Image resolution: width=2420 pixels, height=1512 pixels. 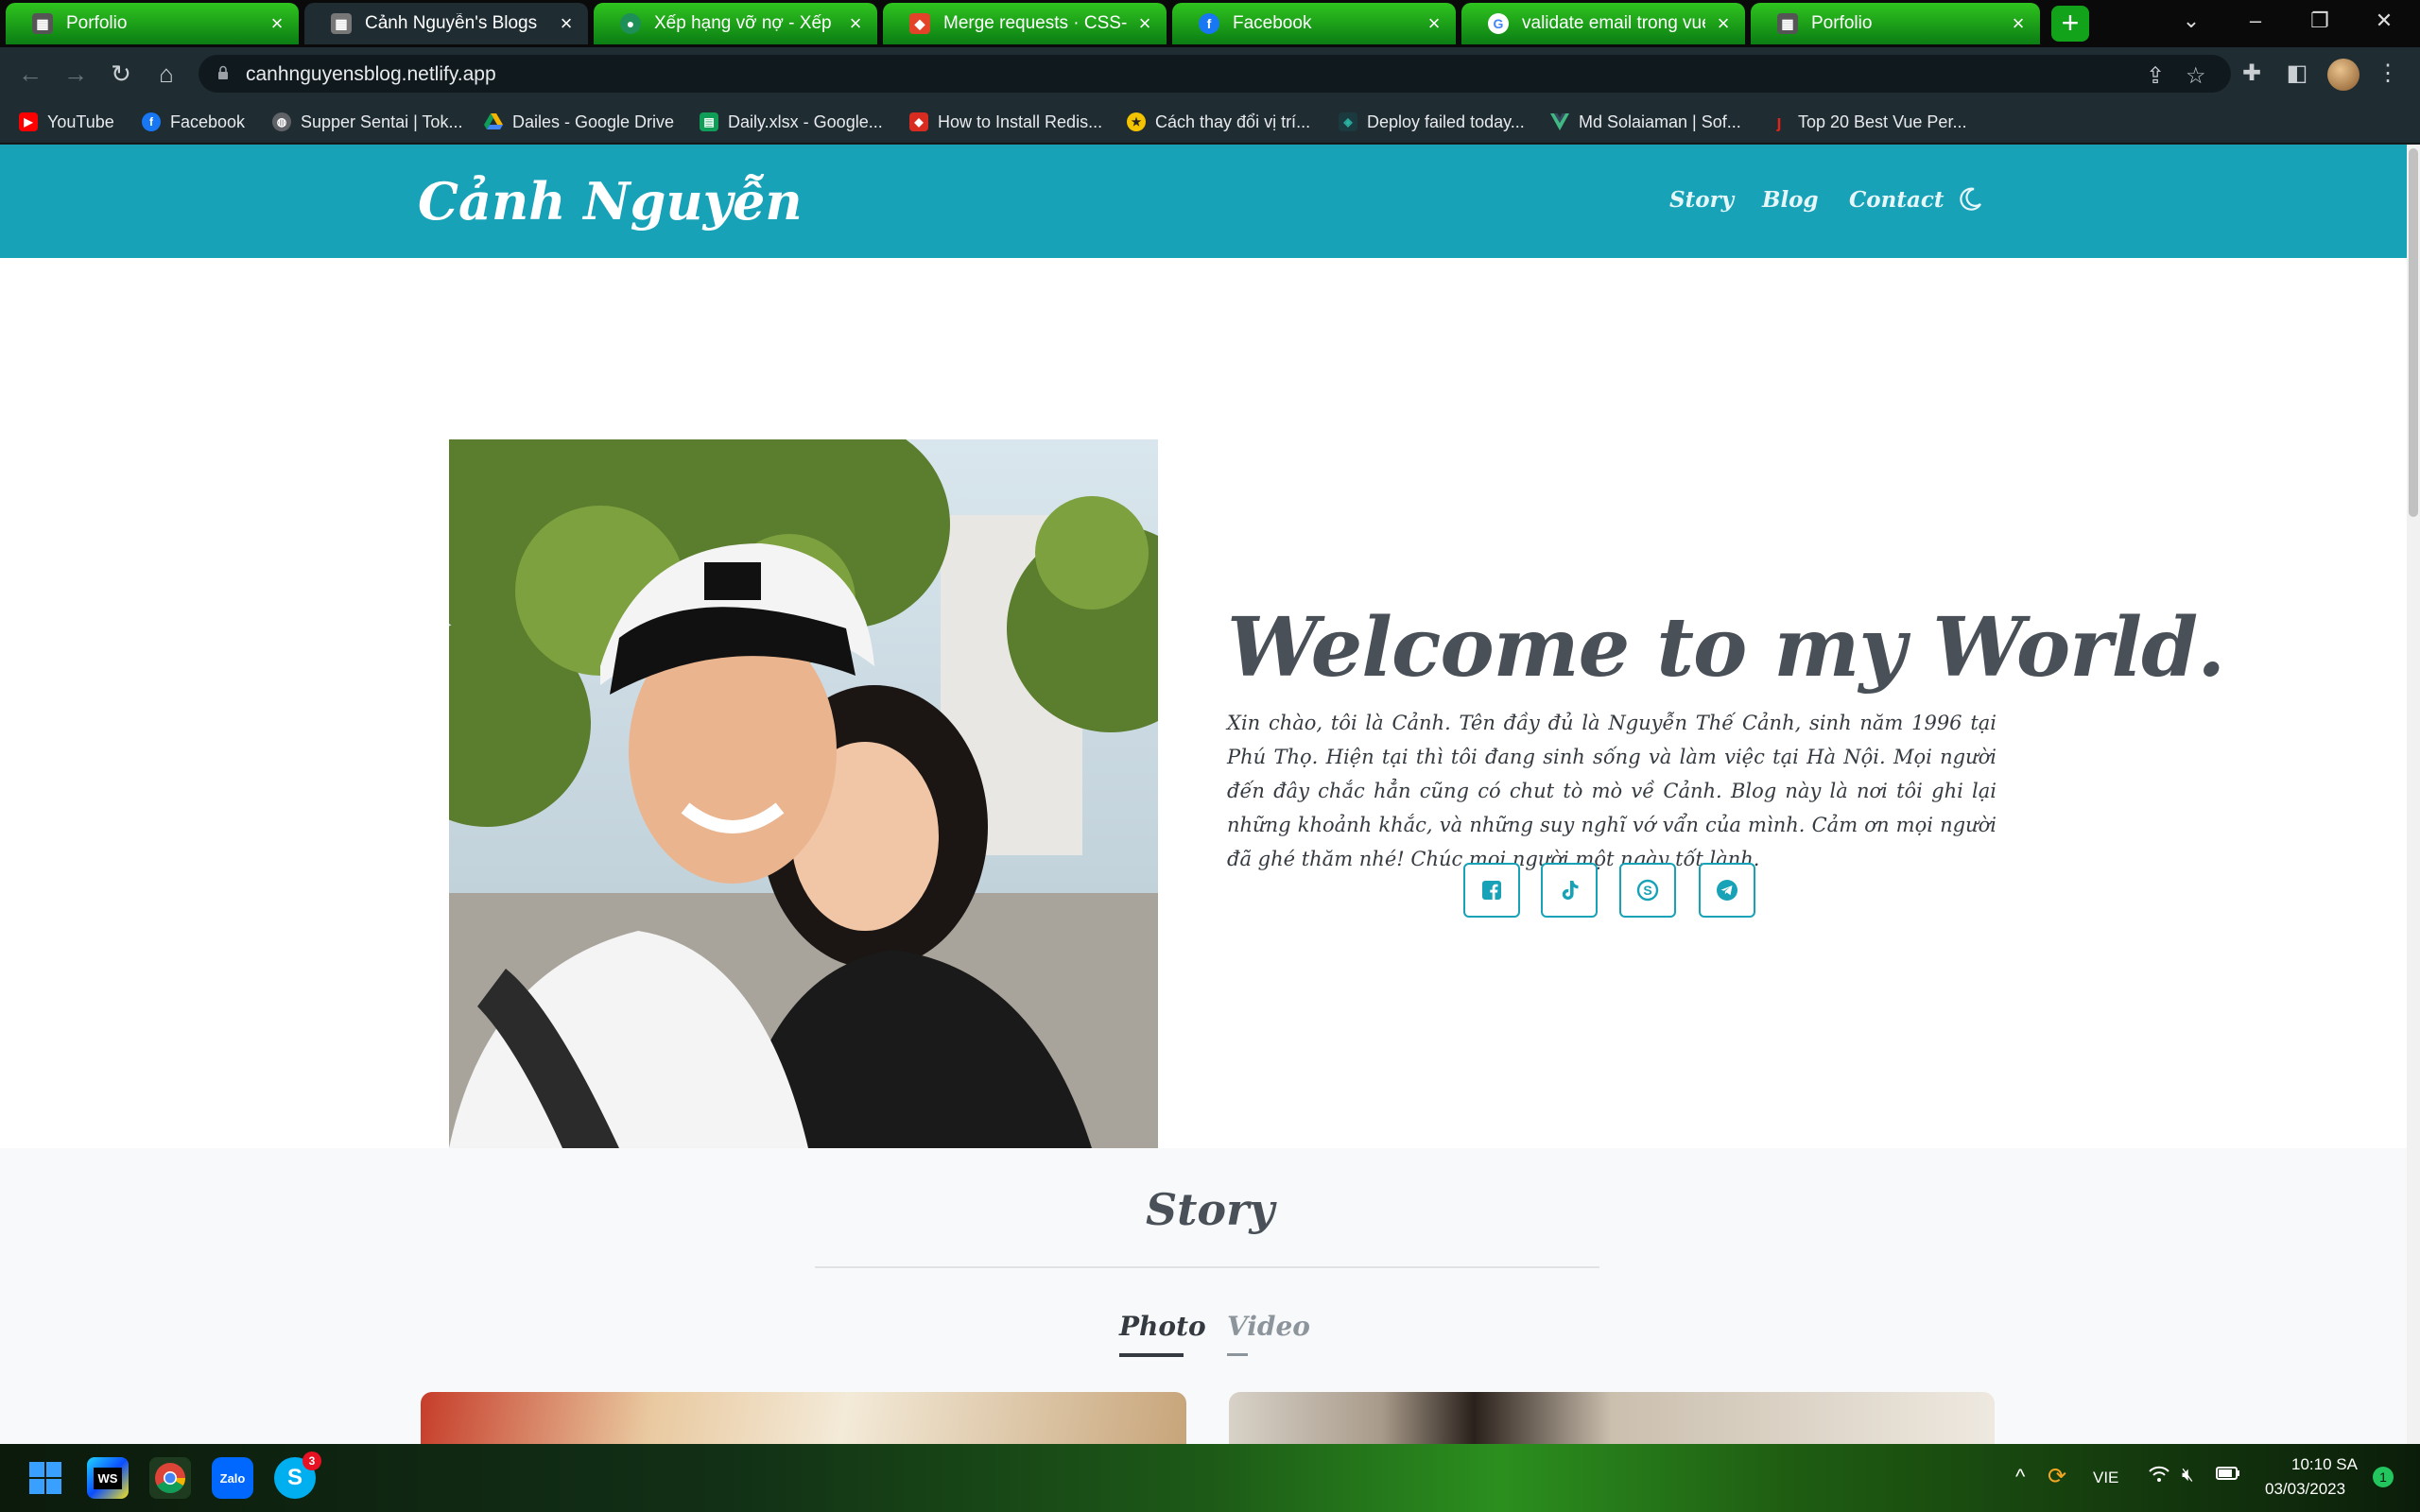 I want to click on skype-button: S, so click(x=1647, y=890).